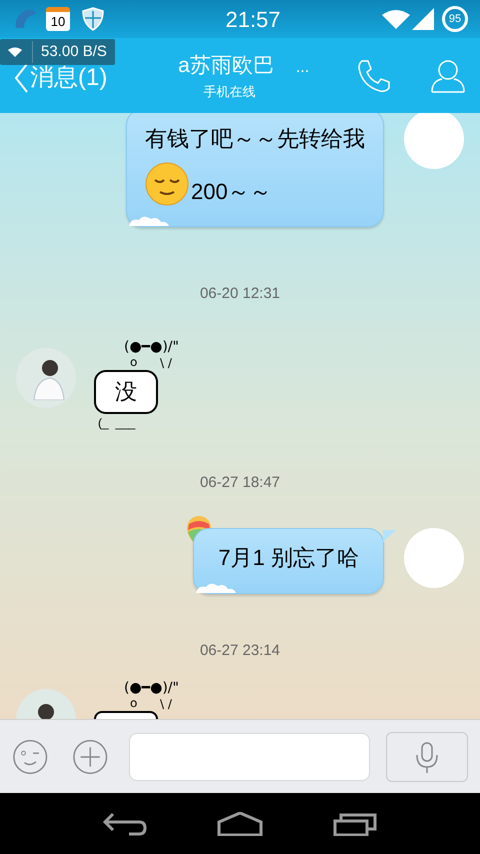  Describe the element at coordinates (455, 19) in the screenshot. I see `battery-indicator: 95` at that location.